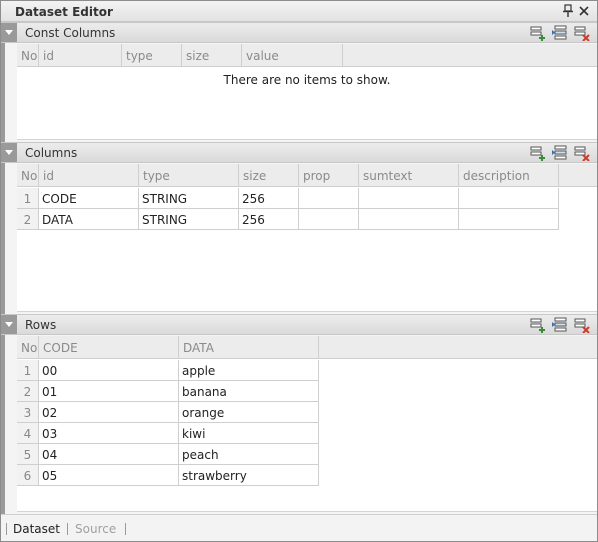 The width and height of the screenshot is (598, 542). I want to click on rows-header: Rows, so click(299, 324).